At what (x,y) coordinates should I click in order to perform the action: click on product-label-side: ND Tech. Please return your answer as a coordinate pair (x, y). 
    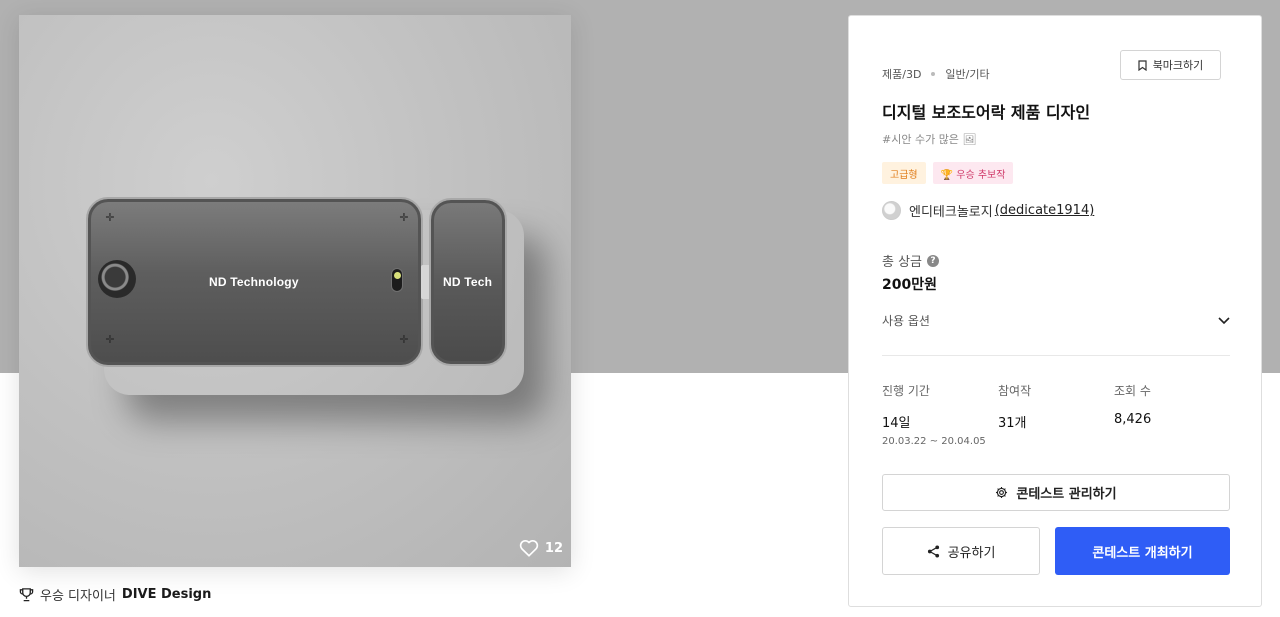
    Looking at the image, I should click on (468, 282).